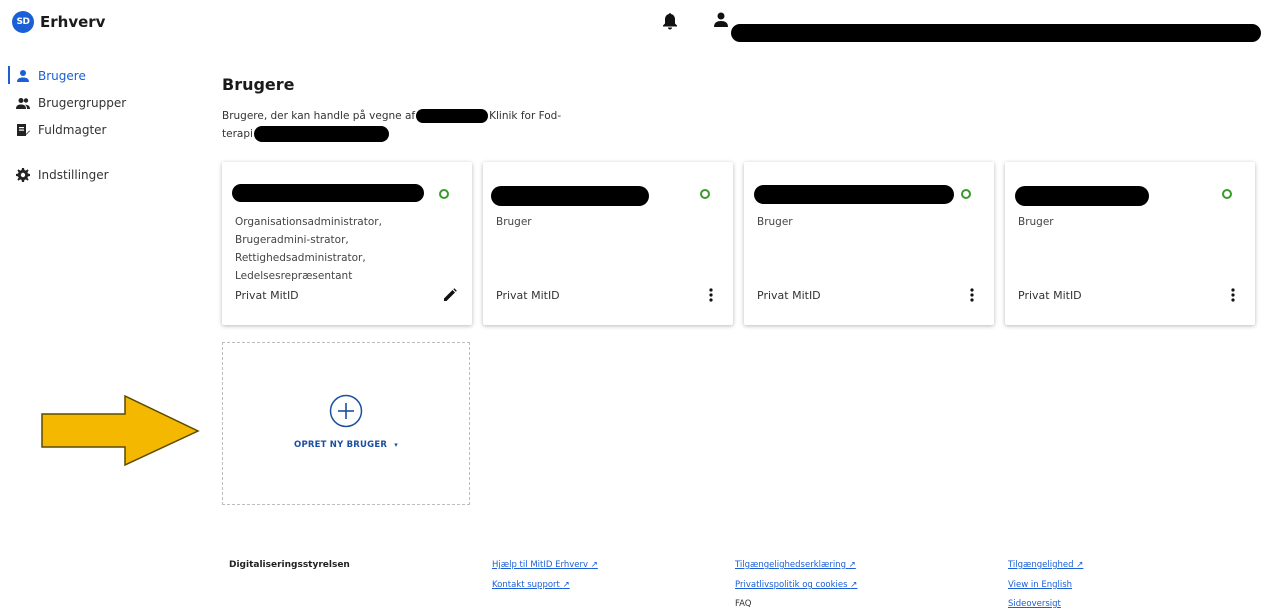 The width and height of the screenshot is (1285, 609). I want to click on footer-link-privacy: Privatlivspolitik og cookies ↗, so click(796, 585).